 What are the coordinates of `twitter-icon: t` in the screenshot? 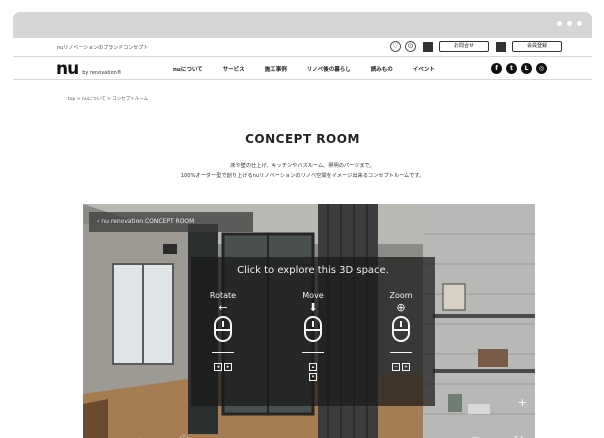 It's located at (511, 68).